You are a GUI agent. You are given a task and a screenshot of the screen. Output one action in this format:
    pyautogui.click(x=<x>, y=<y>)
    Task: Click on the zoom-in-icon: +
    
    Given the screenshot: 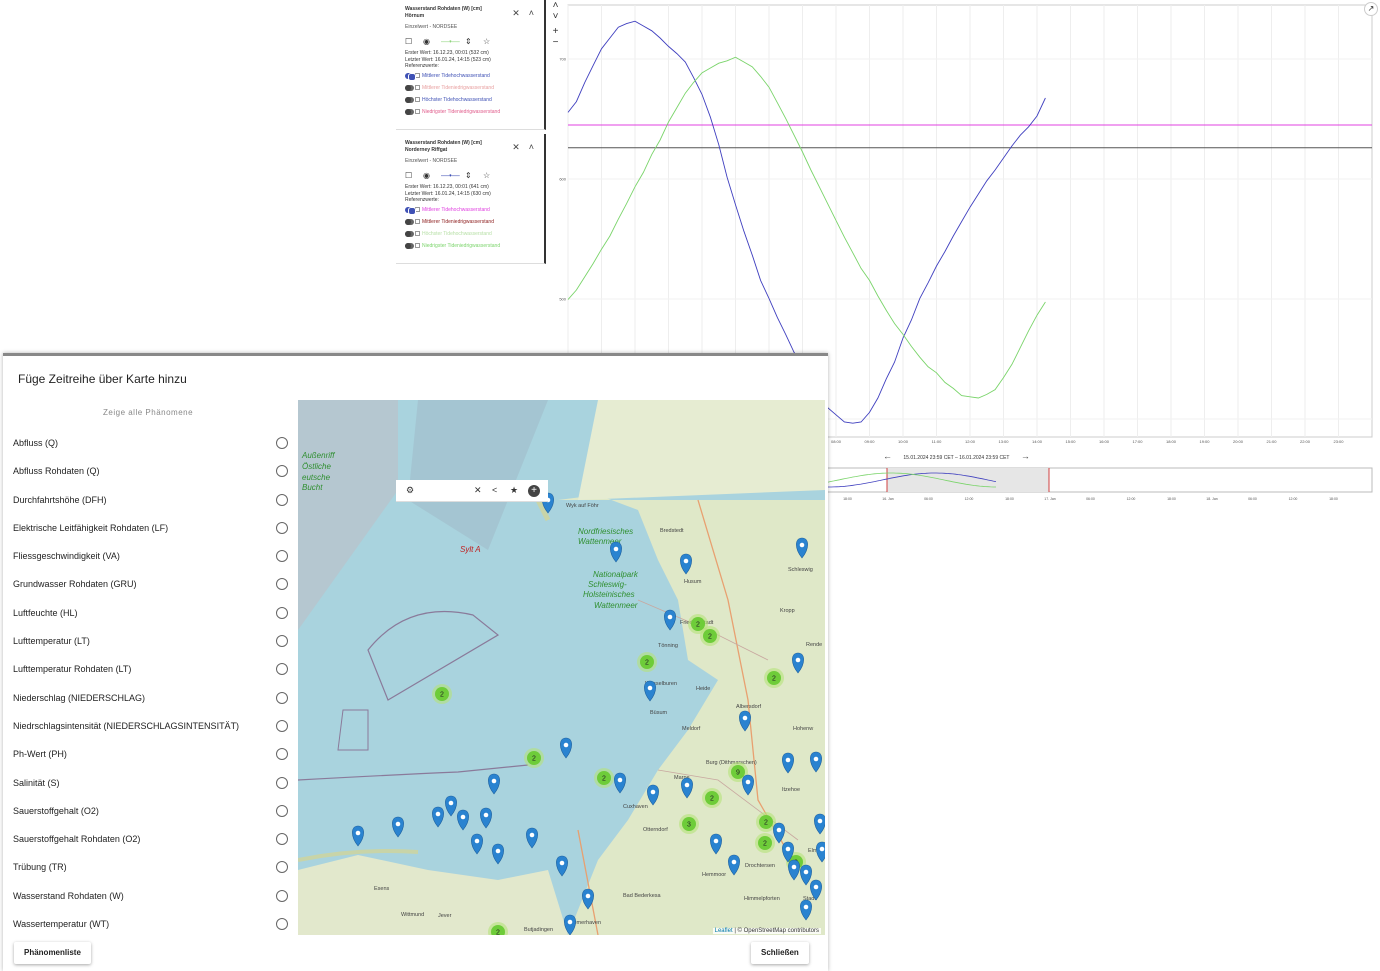 What is the action you would take?
    pyautogui.click(x=555, y=31)
    